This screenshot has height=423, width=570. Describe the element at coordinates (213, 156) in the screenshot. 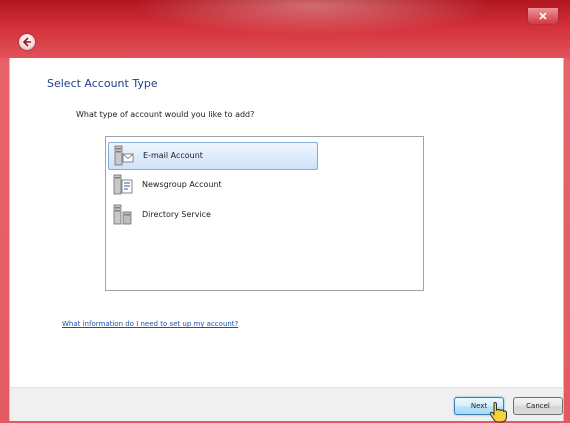

I see `list-item-email-account: E-mail Account` at that location.